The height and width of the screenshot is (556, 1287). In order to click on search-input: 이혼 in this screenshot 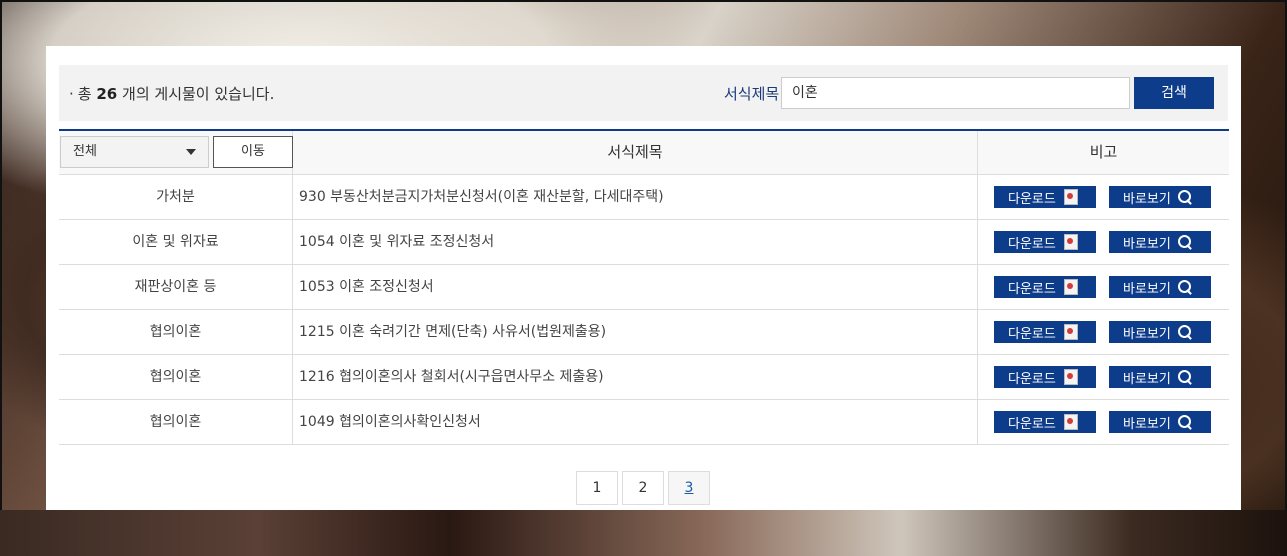, I will do `click(955, 93)`.